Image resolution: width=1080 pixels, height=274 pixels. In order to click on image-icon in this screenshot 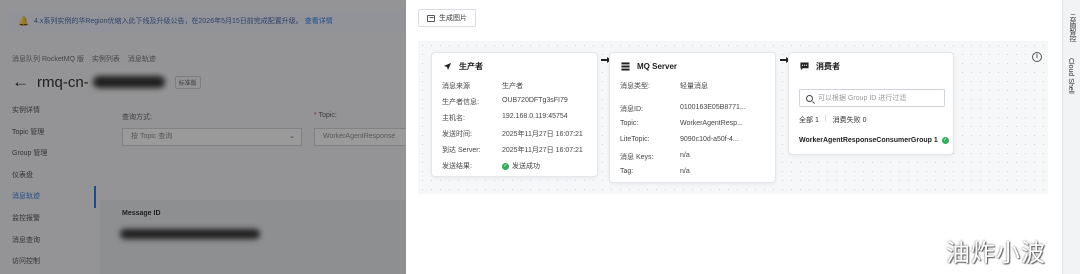, I will do `click(431, 18)`.